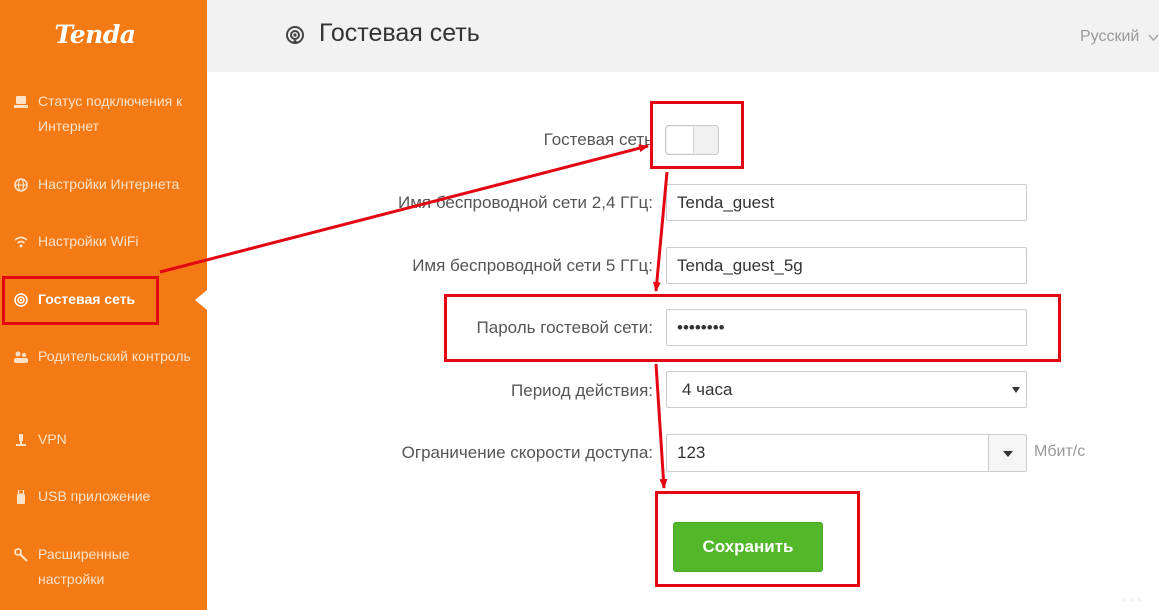 The image size is (1159, 610). What do you see at coordinates (1132, 599) in the screenshot?
I see `watermark: ◦ ◦ ◦` at bounding box center [1132, 599].